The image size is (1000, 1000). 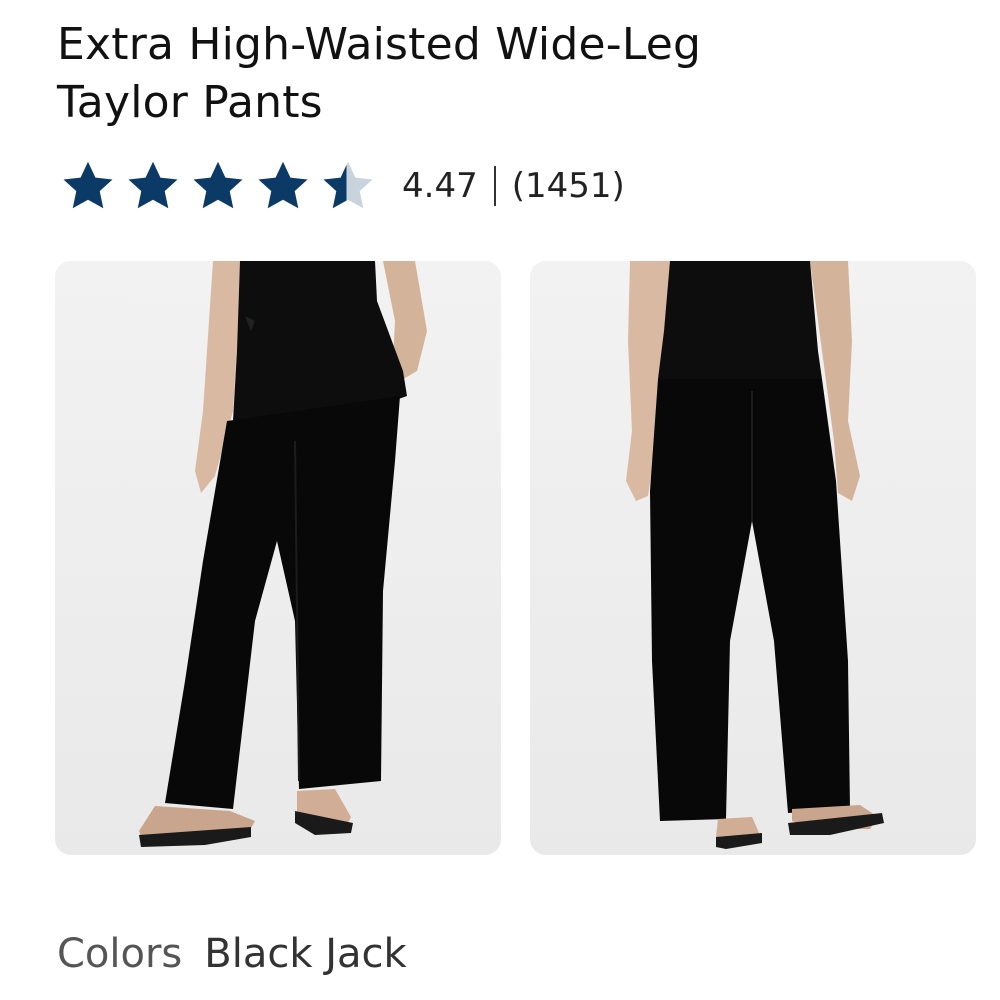 I want to click on rating-value: 4.47, so click(x=440, y=186).